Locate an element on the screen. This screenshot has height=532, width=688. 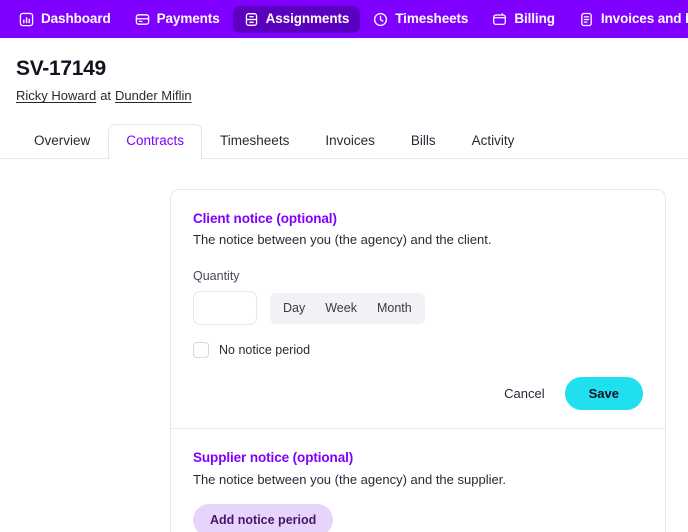
nav-item-invoices-and-bills: Invoices and bills is located at coordinates (628, 19).